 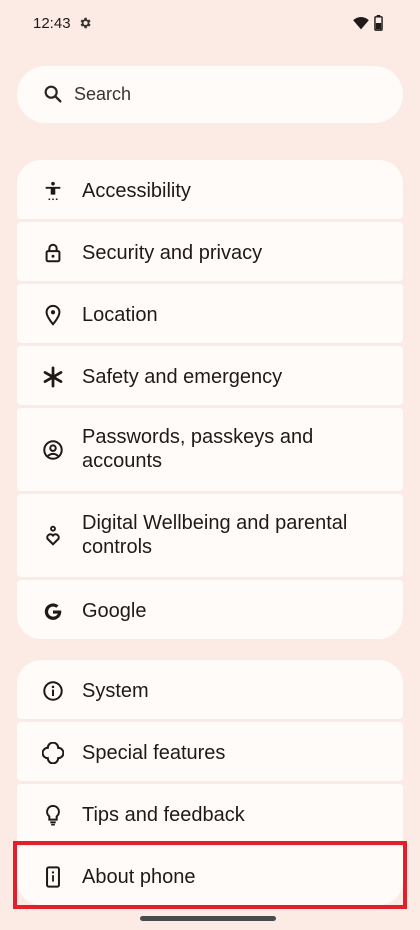 What do you see at coordinates (154, 753) in the screenshot?
I see `settings-item-label: Special features` at bounding box center [154, 753].